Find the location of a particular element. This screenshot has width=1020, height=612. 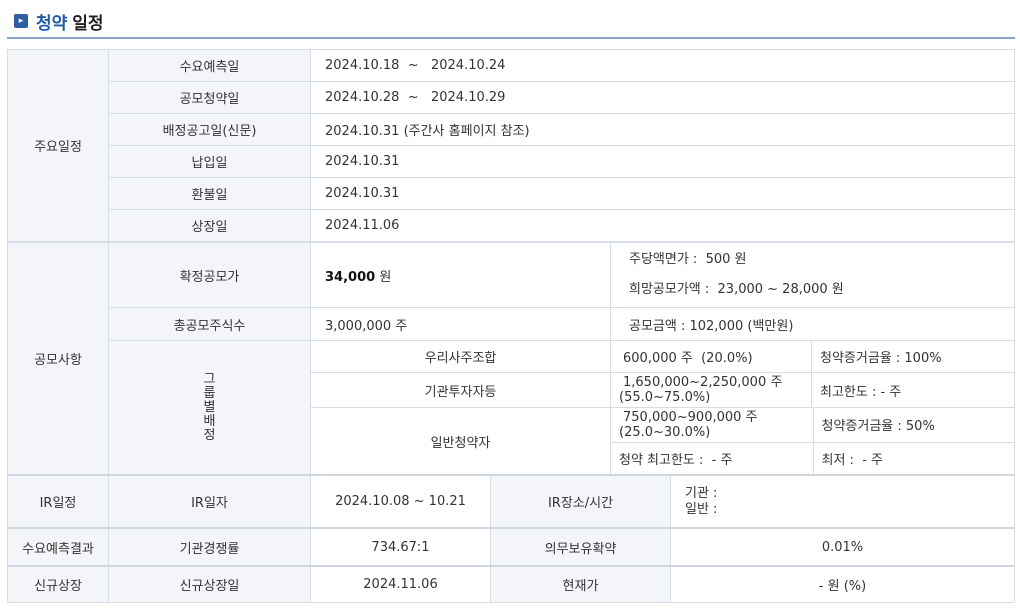

table-row: 공모청약일 2024.10.28 ~ 2024.10.29 is located at coordinates (511, 97).